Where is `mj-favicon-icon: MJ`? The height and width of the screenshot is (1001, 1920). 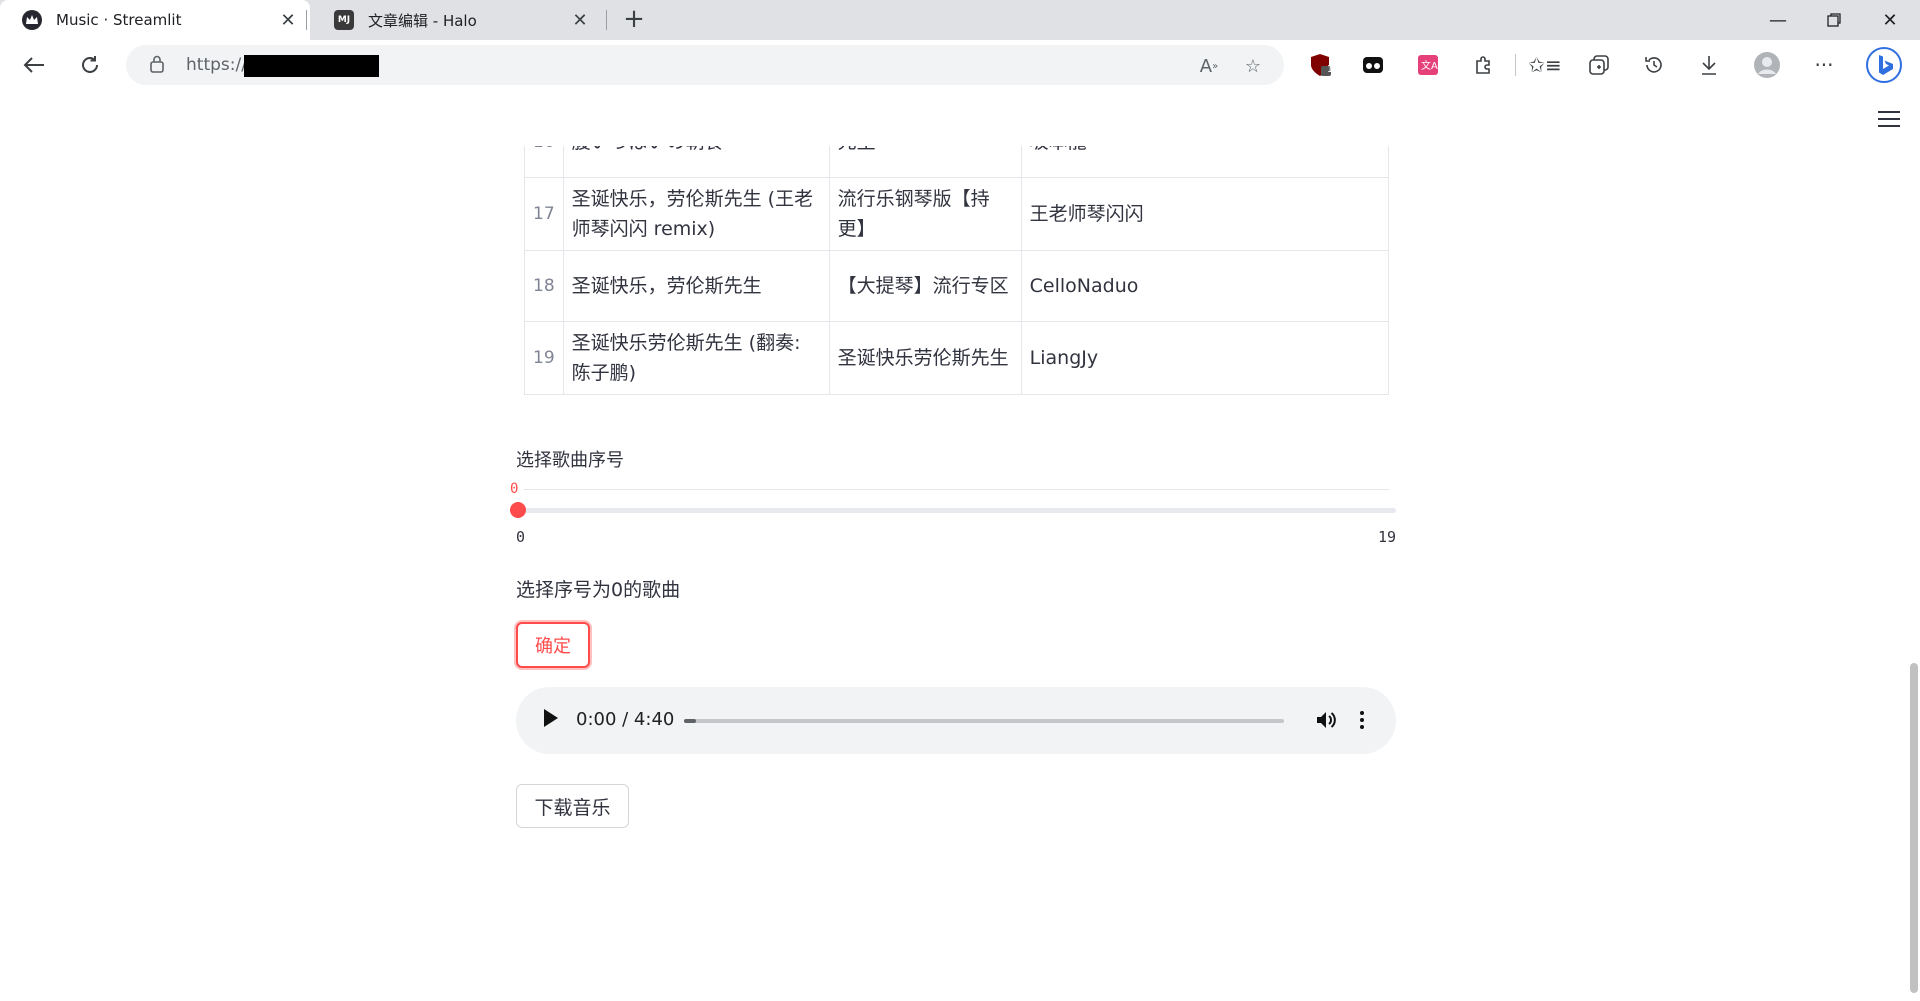
mj-favicon-icon: MJ is located at coordinates (344, 20).